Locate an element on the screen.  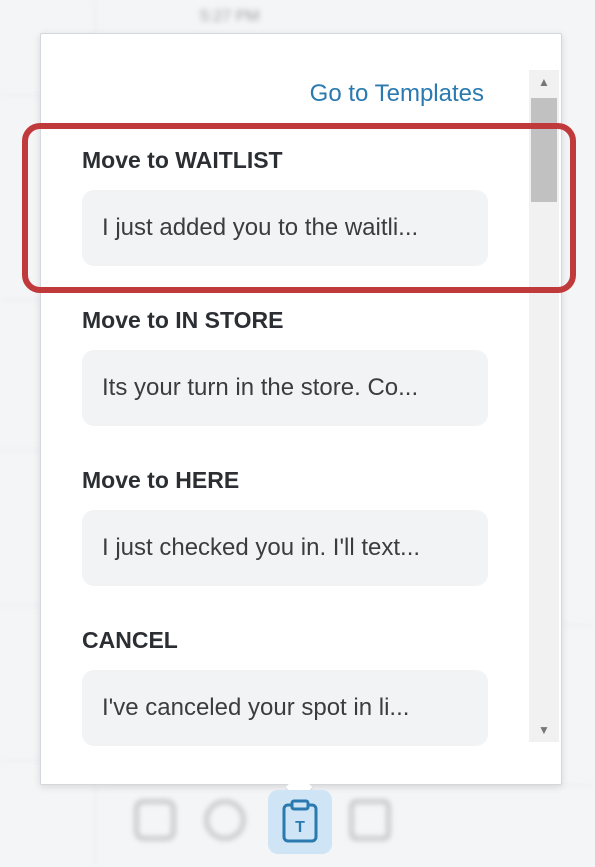
template-clipboard-icon: T is located at coordinates (300, 821).